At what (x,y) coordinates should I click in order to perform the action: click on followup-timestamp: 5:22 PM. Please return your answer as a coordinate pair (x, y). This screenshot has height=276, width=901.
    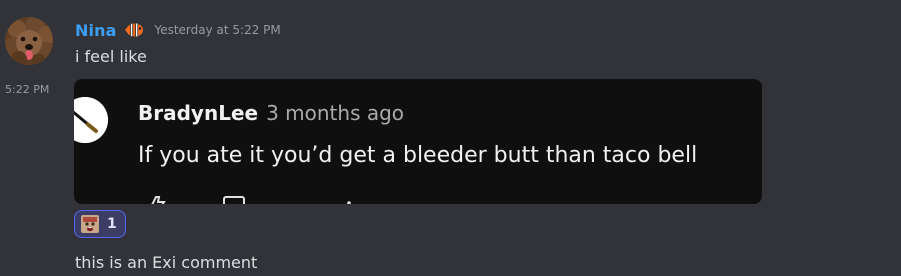
    Looking at the image, I should click on (27, 89).